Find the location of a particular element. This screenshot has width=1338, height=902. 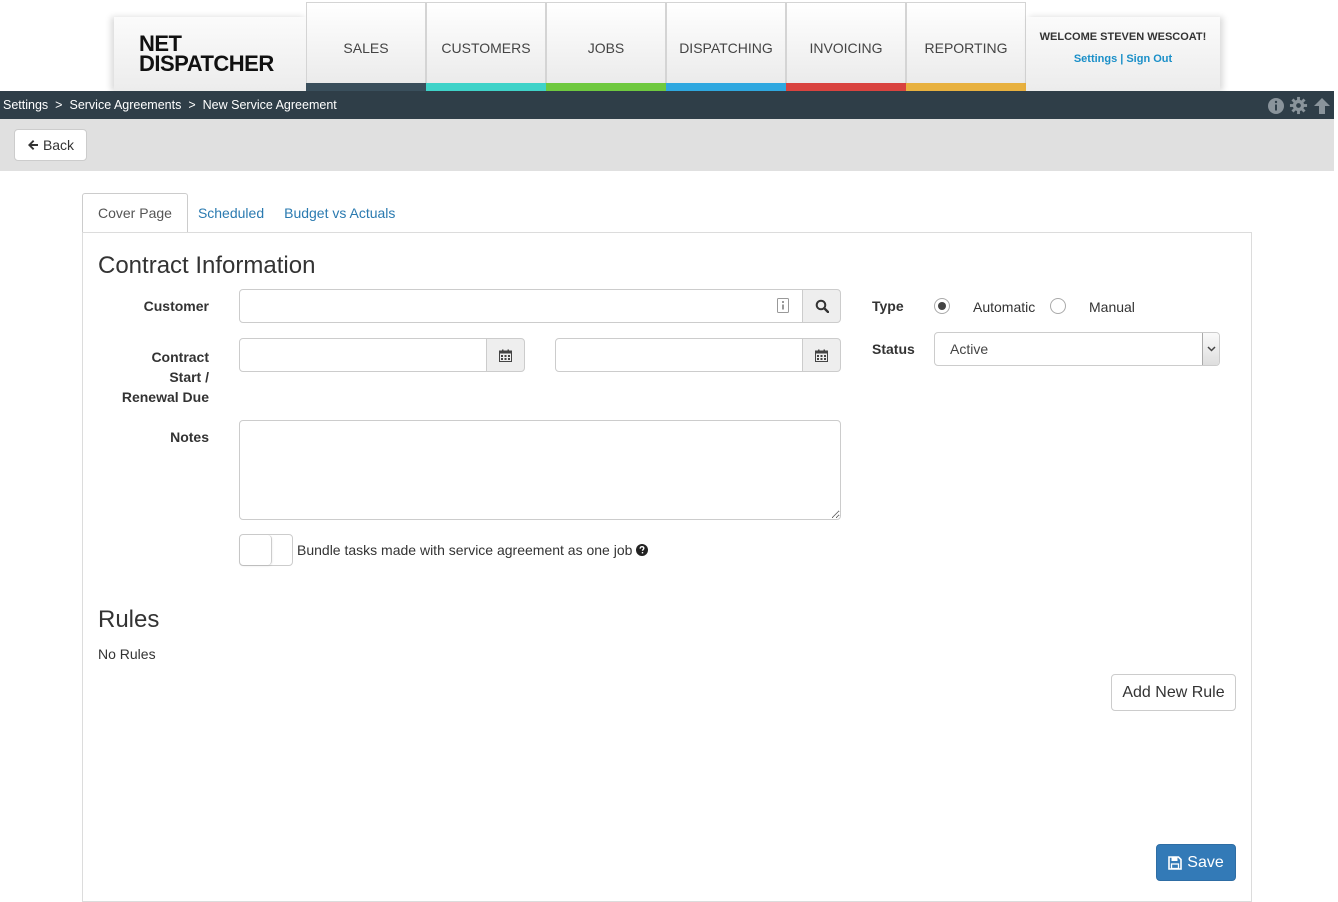

nav-label: CUSTOMERS is located at coordinates (486, 48).